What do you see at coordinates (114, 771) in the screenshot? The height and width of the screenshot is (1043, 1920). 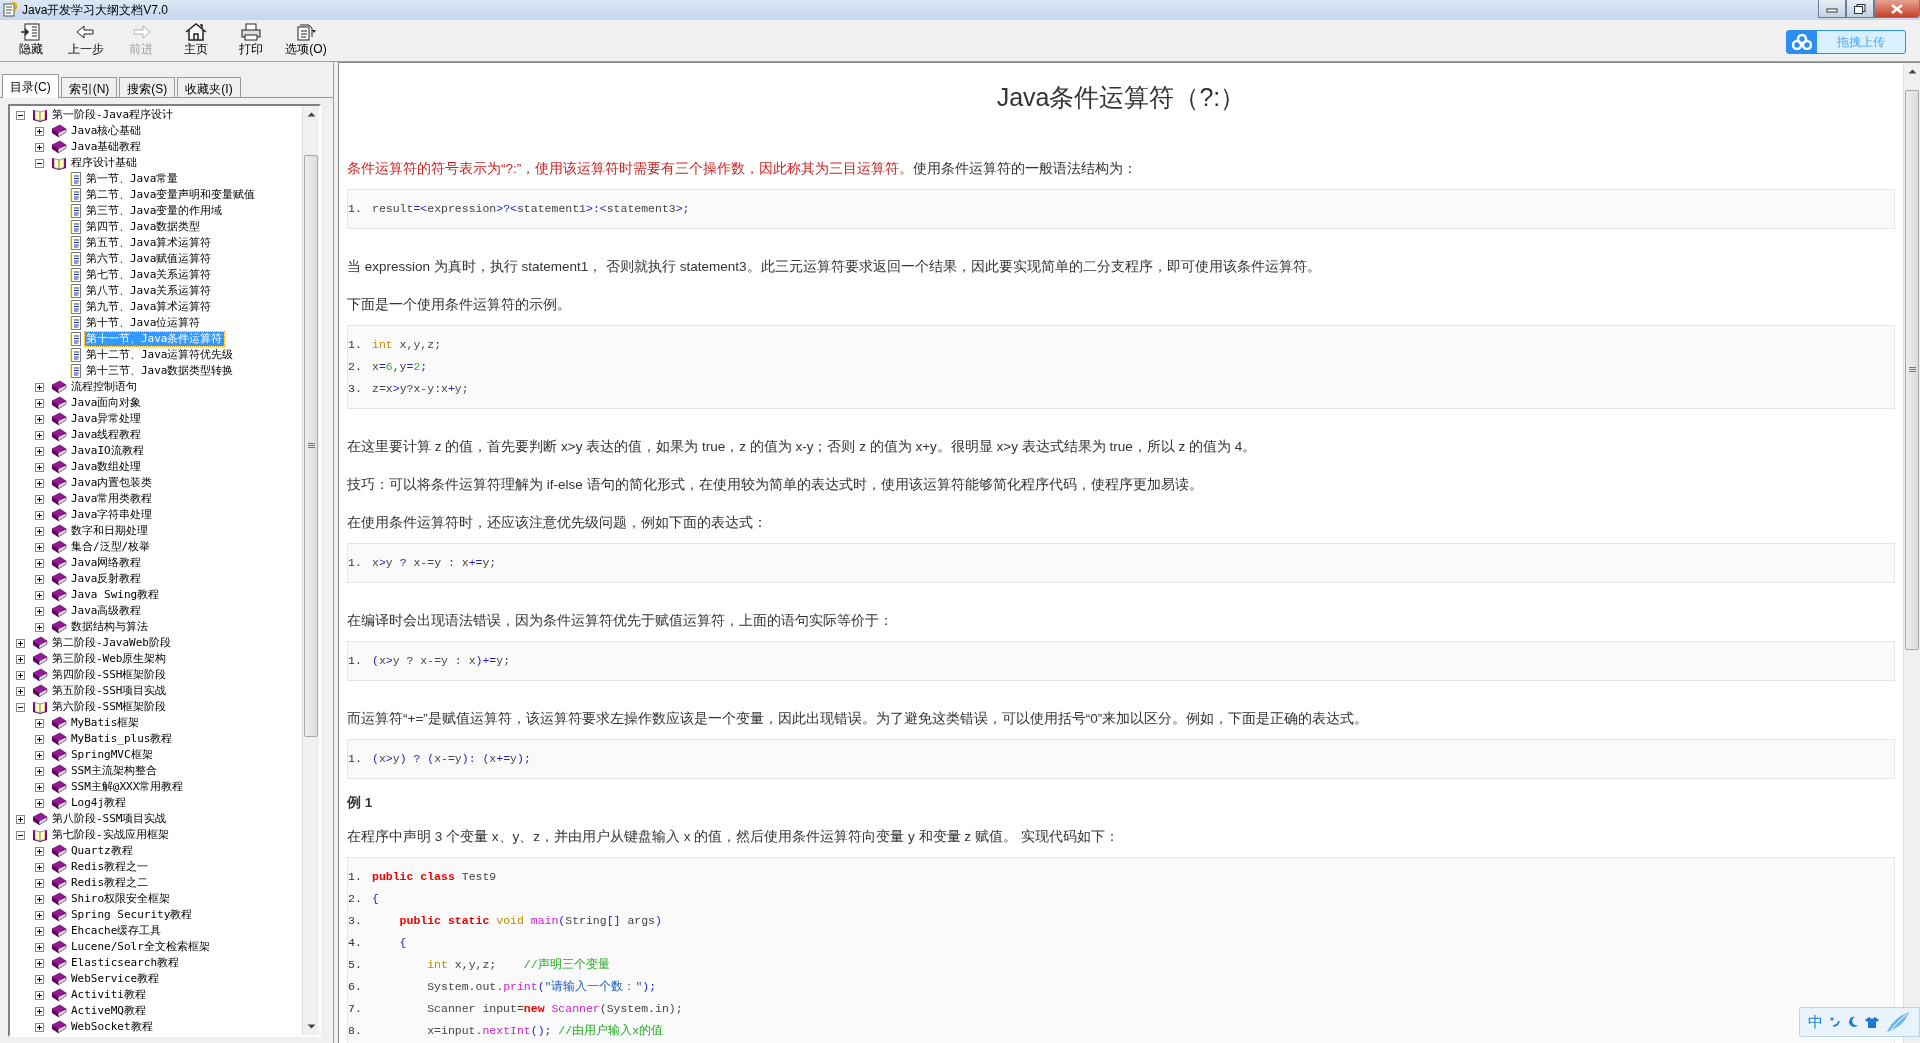 I see `tree-item: SSM主流架构整合` at bounding box center [114, 771].